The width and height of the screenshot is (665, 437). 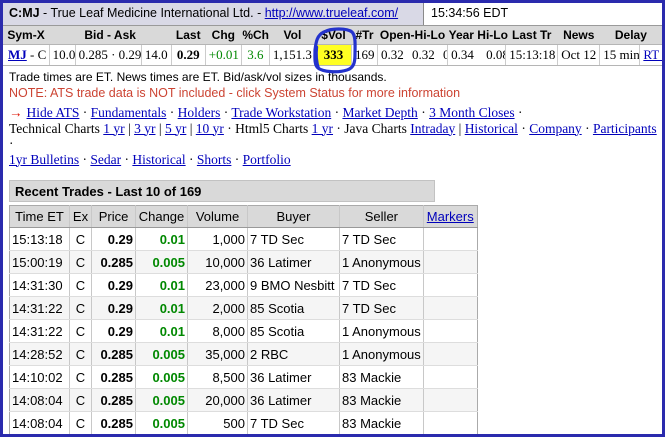 I want to click on nav-link-1yr-bulletins: 1yr Bulletins, so click(x=44, y=159).